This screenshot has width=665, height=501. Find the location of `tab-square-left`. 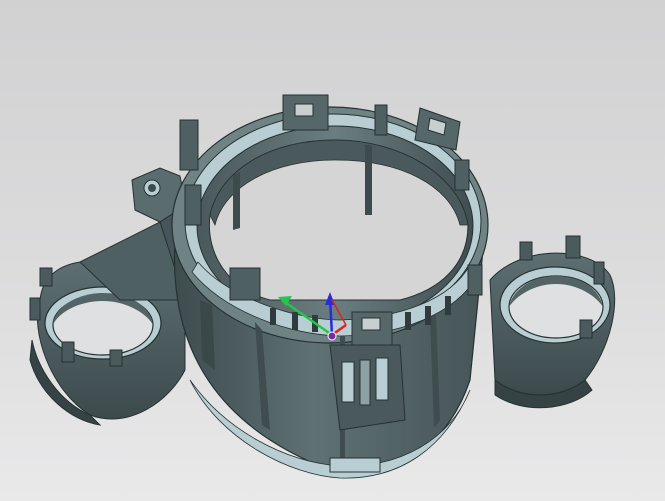

tab-square-left is located at coordinates (305, 112).